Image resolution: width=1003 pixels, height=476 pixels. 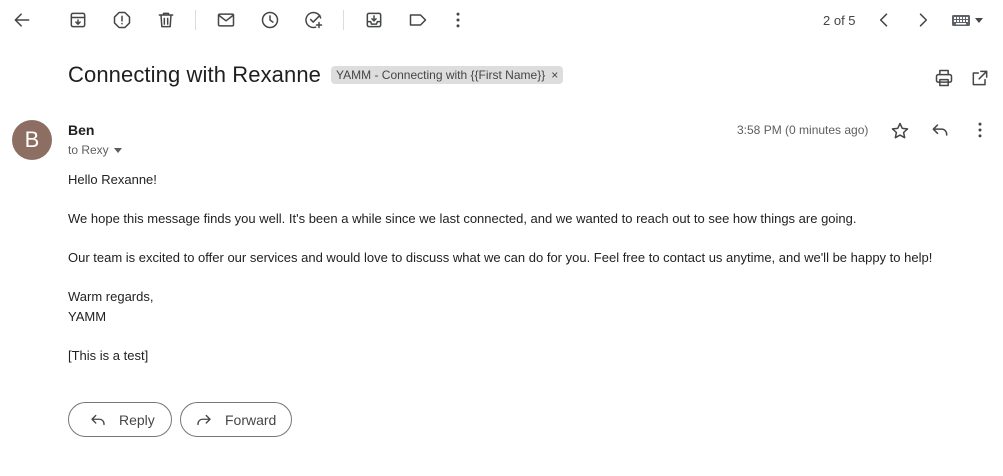 I want to click on email-subject: Connecting with Rexanne, so click(x=195, y=74).